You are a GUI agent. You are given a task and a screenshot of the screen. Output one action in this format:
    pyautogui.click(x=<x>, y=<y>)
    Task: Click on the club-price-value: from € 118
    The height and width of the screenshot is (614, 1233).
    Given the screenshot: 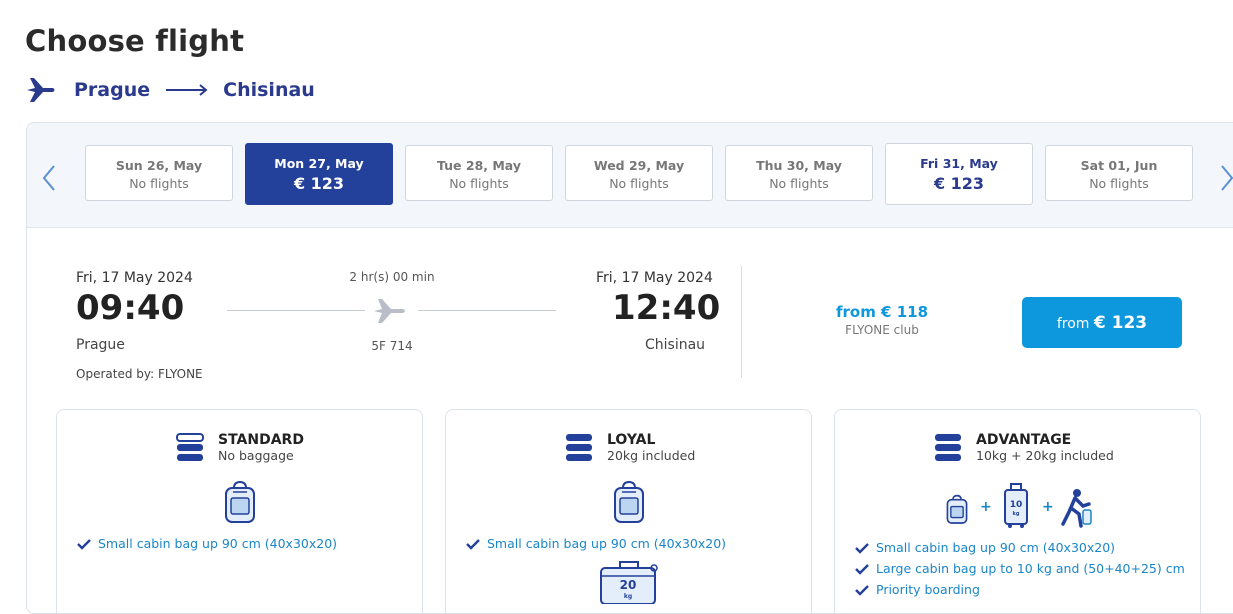 What is the action you would take?
    pyautogui.click(x=882, y=312)
    